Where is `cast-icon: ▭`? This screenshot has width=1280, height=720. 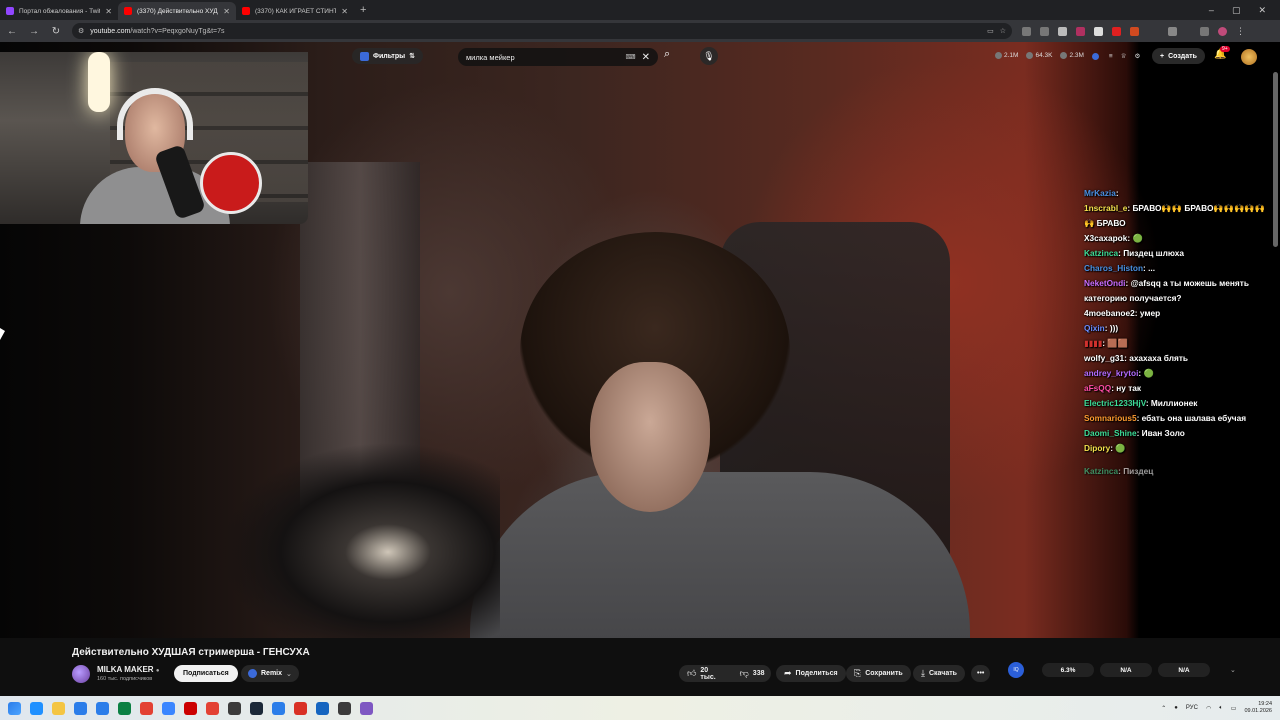 cast-icon: ▭ is located at coordinates (990, 31).